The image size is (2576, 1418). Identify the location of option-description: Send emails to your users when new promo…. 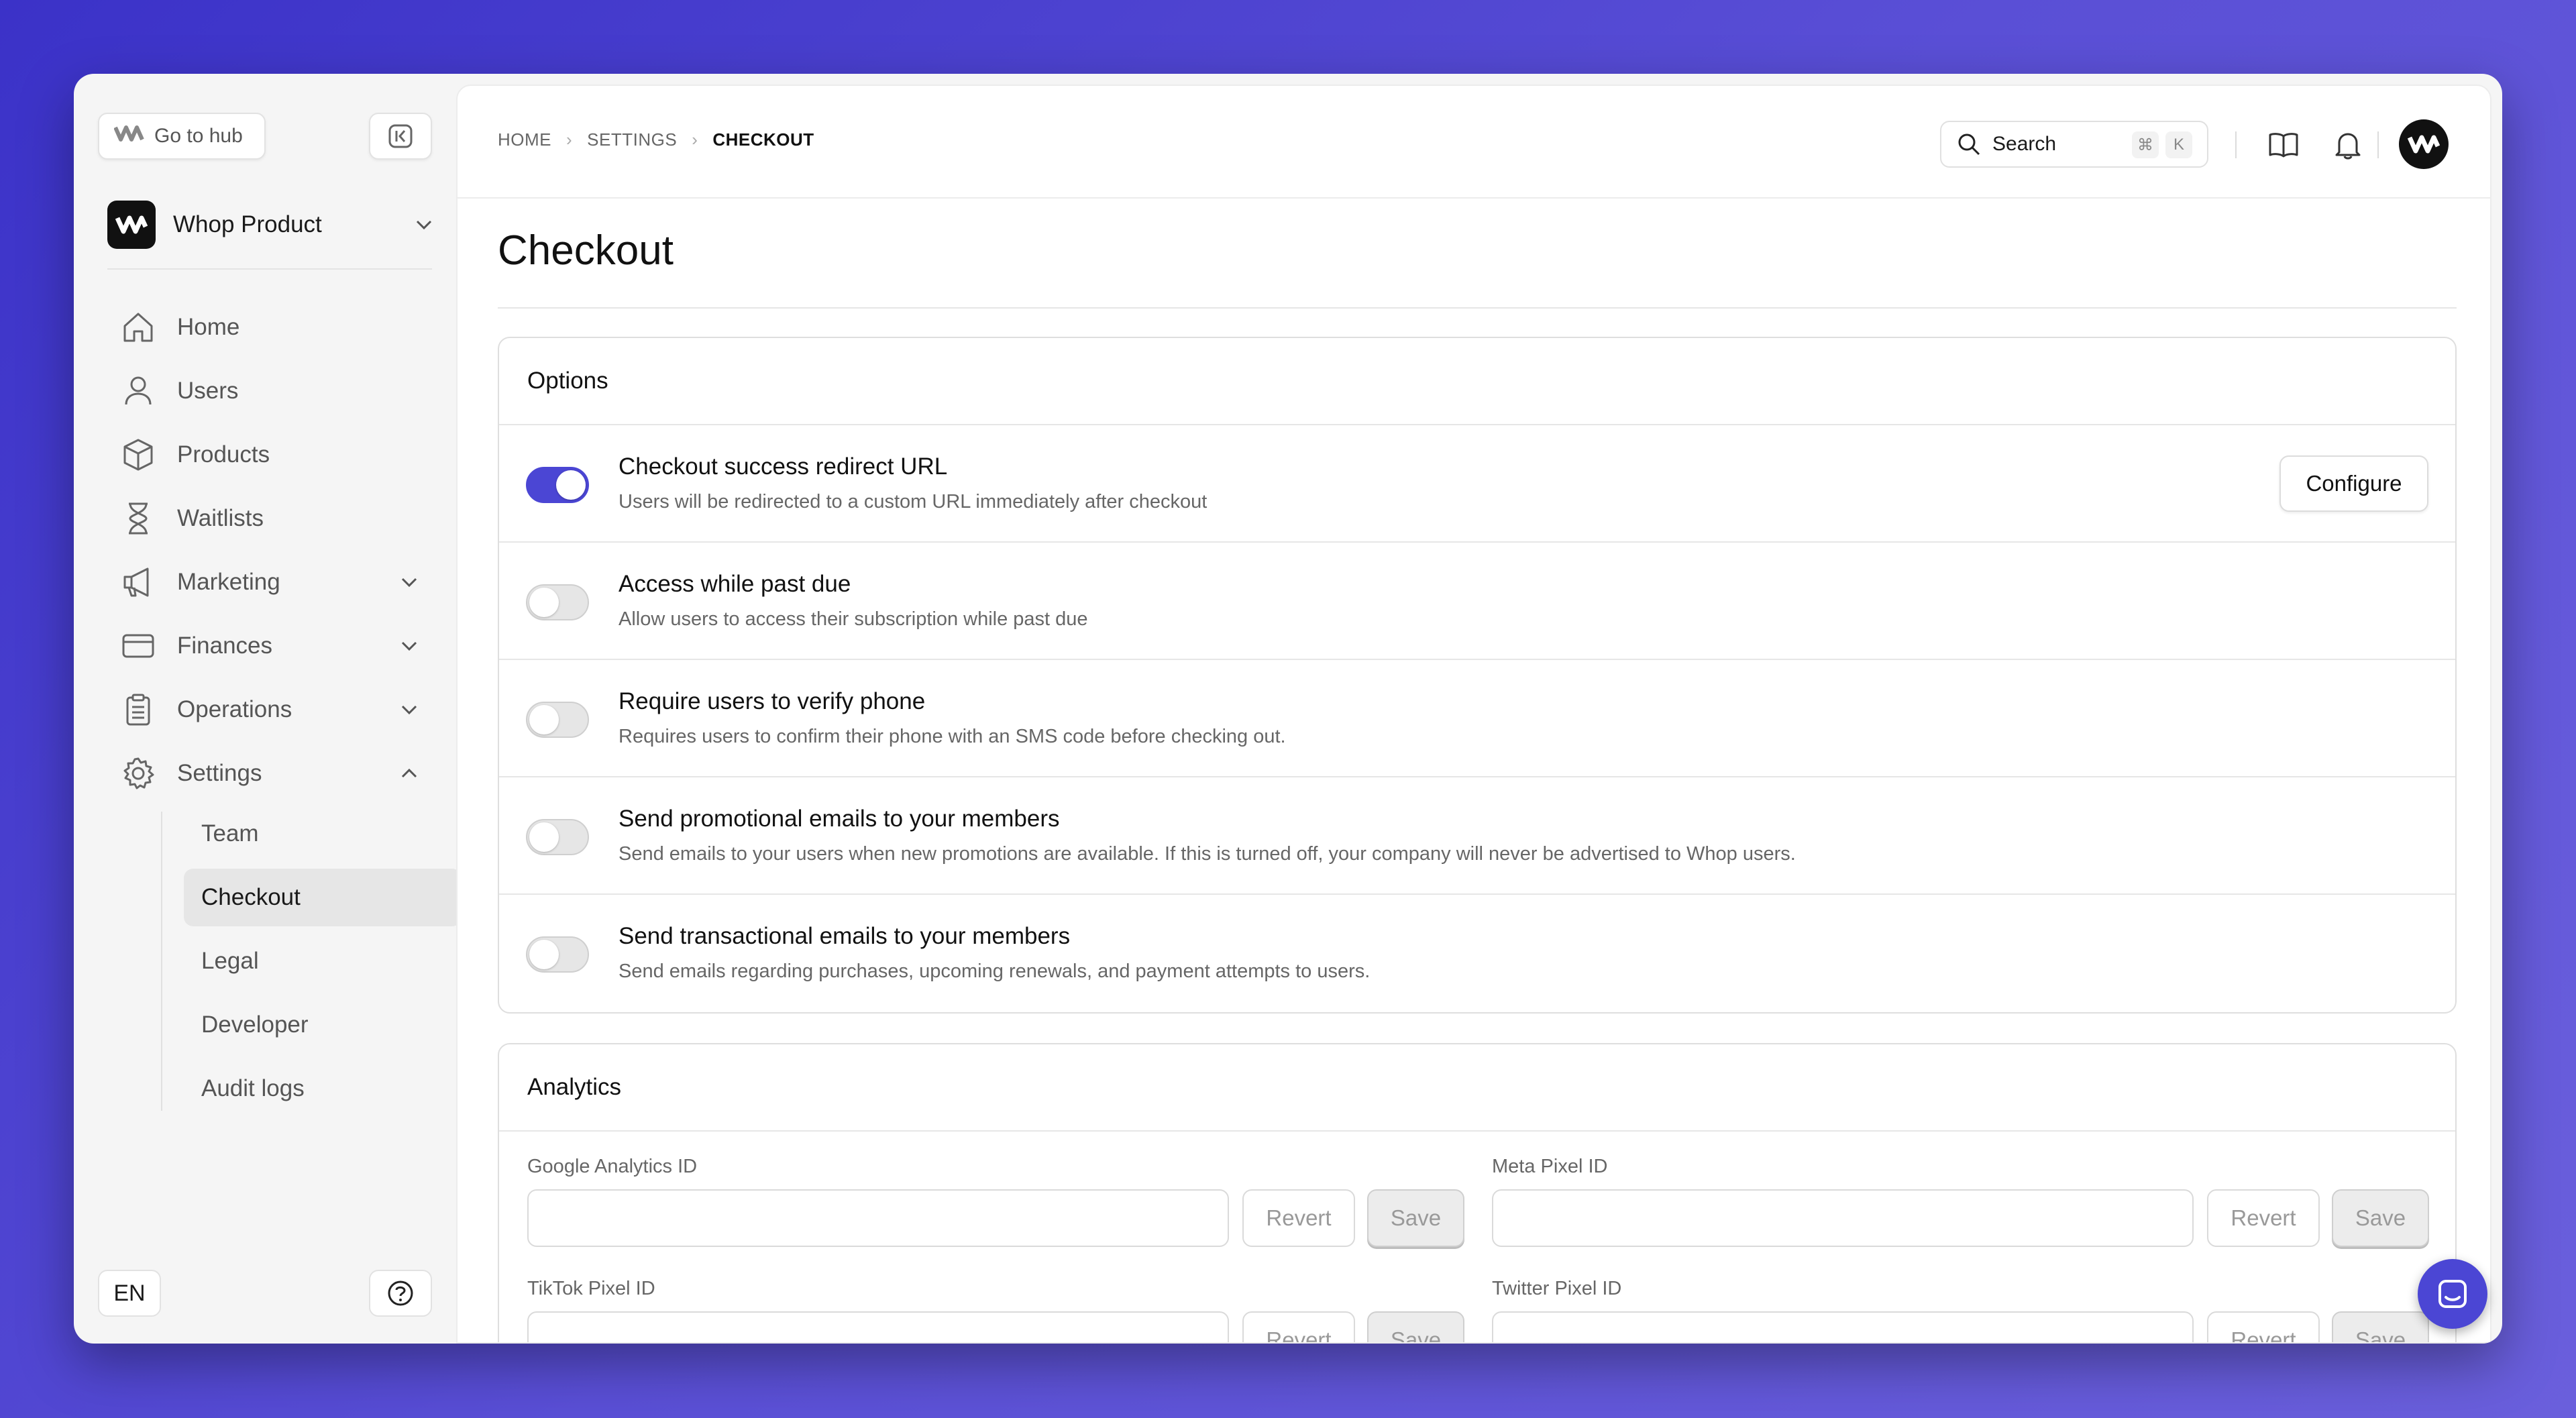
(1207, 854).